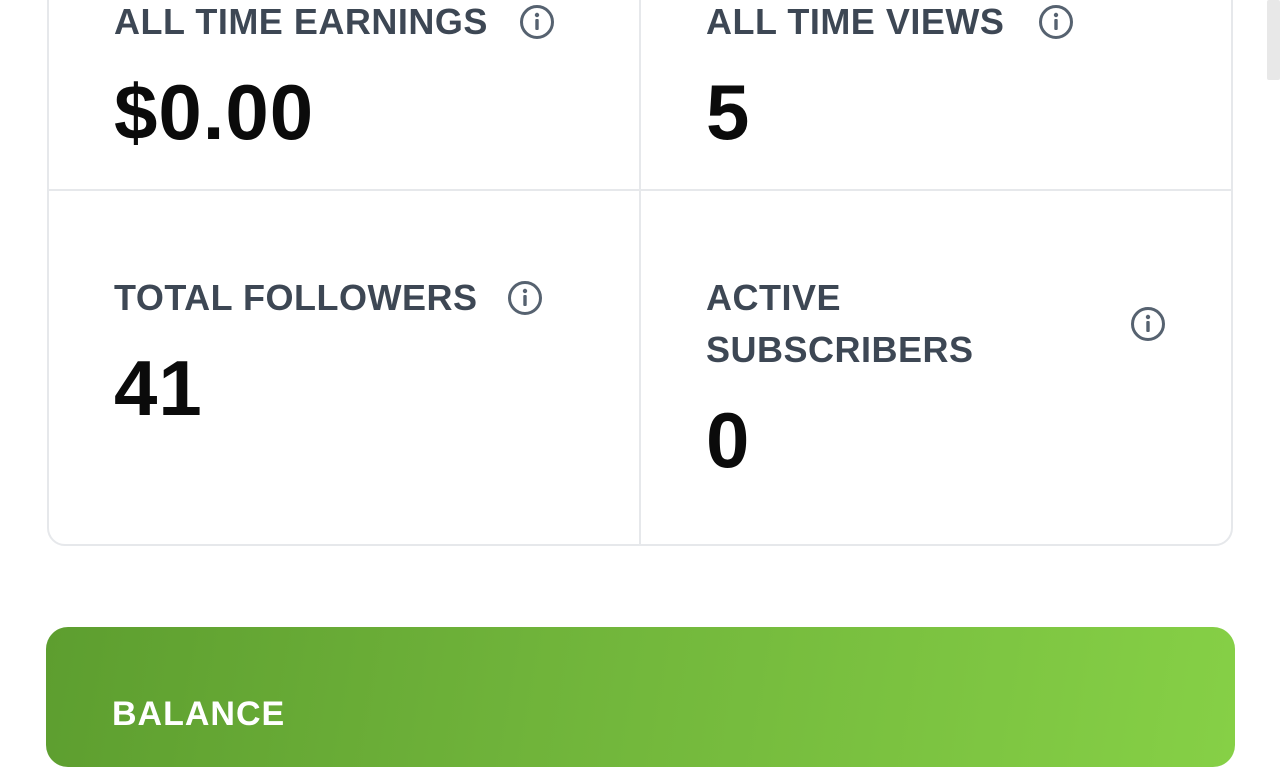  Describe the element at coordinates (840, 349) in the screenshot. I see `stat-subscribers-label-line2: SUBSCRIBERS` at that location.